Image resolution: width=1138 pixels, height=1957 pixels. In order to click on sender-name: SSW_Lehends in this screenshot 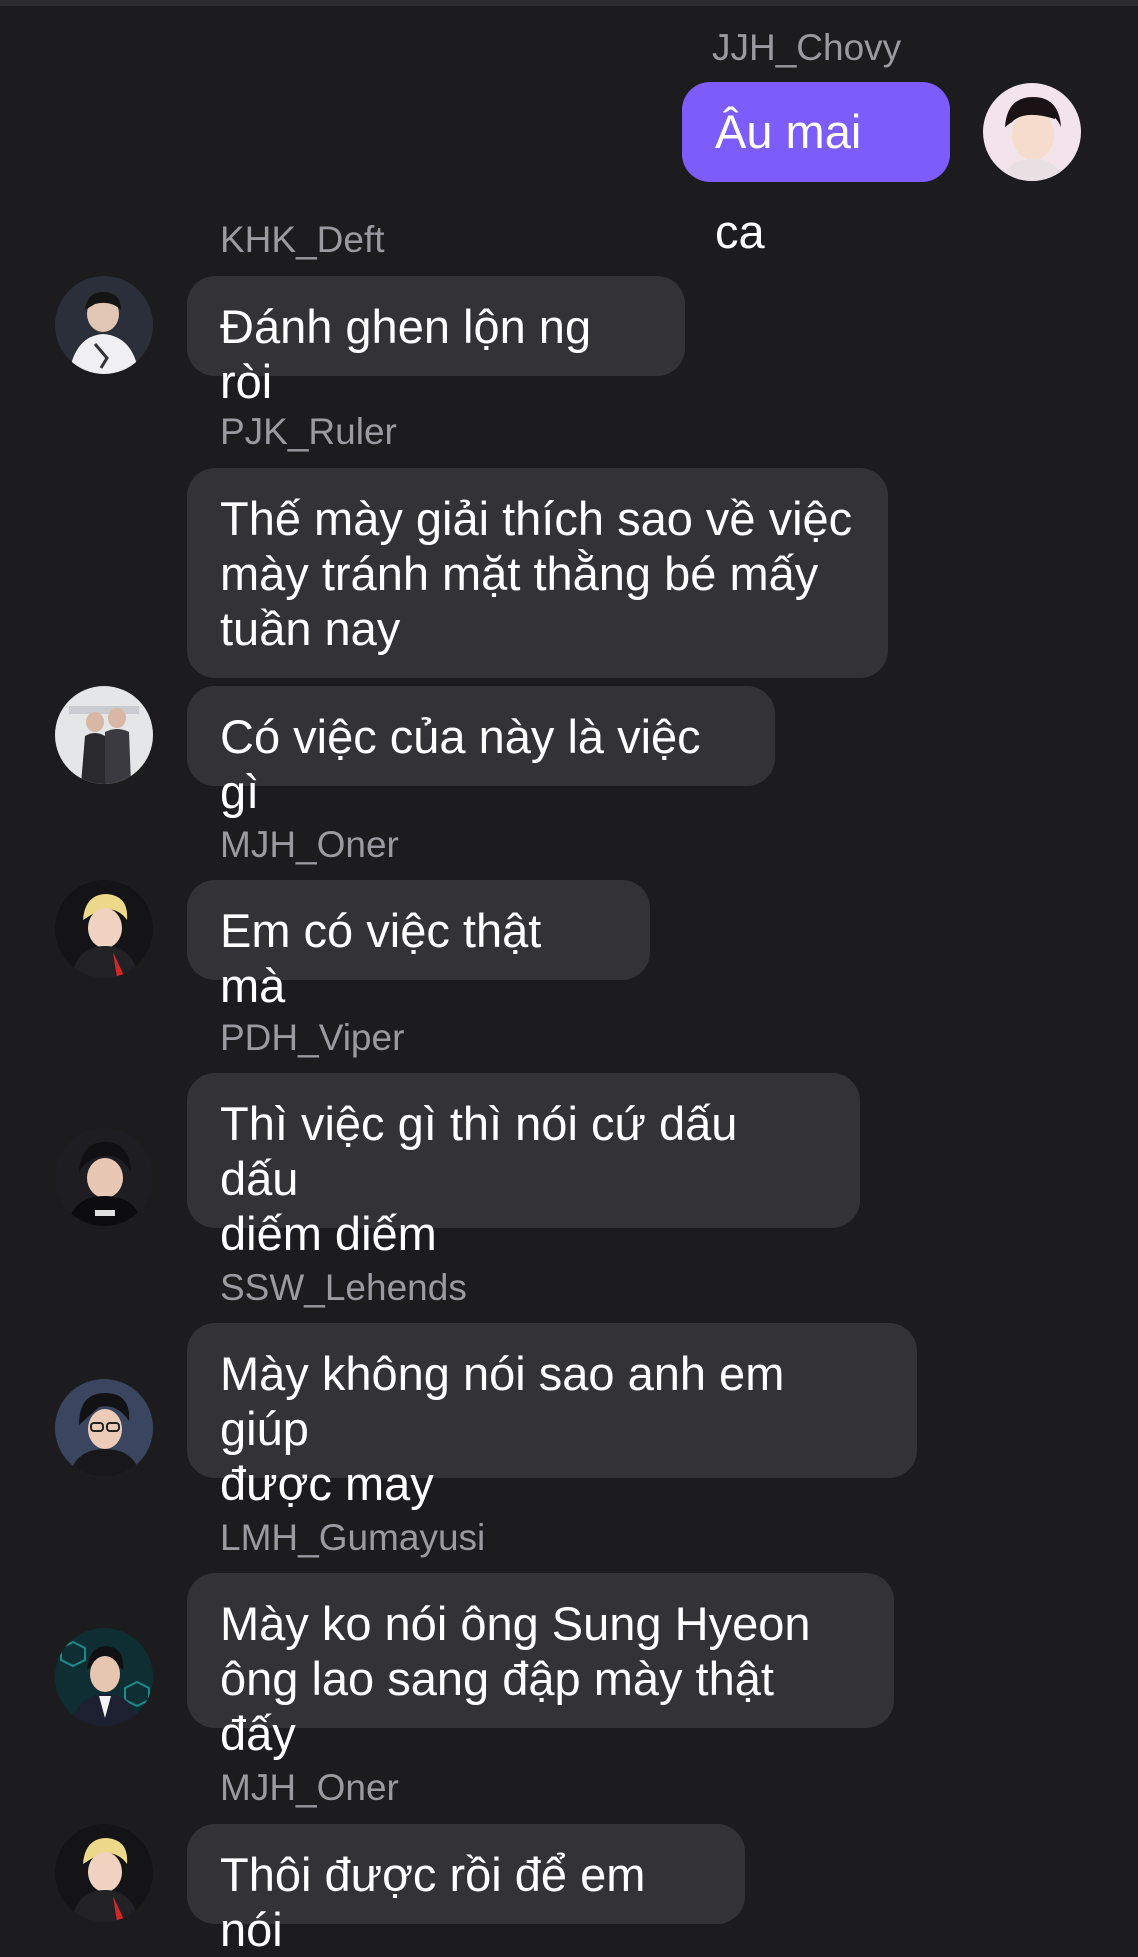, I will do `click(343, 1287)`.